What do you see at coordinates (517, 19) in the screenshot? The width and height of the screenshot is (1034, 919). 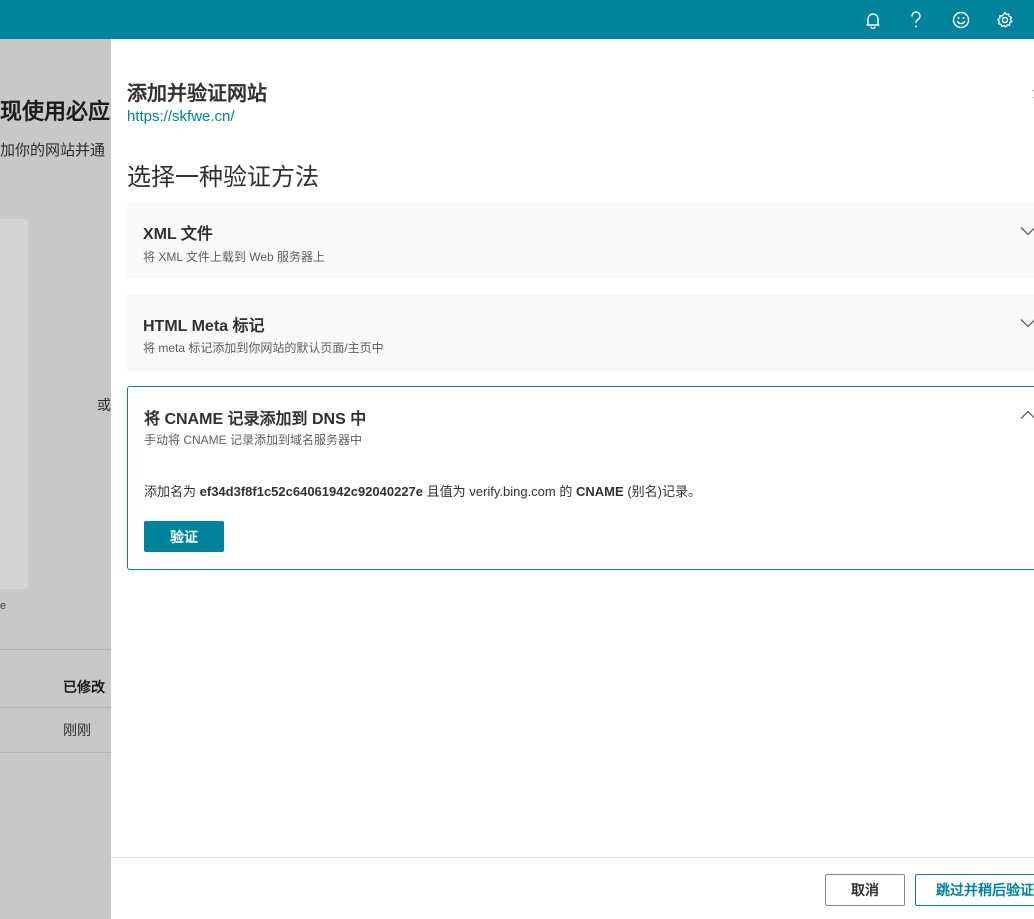 I see `top-bar` at bounding box center [517, 19].